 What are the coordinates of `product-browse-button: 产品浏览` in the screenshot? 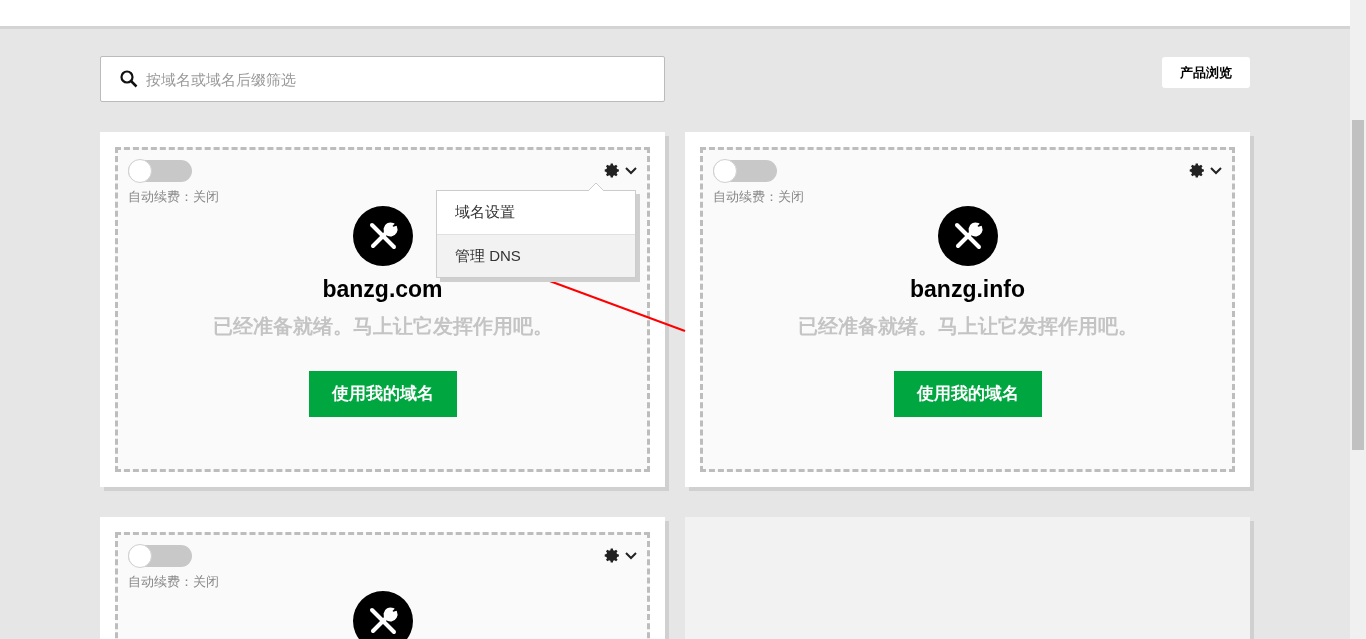 It's located at (1206, 72).